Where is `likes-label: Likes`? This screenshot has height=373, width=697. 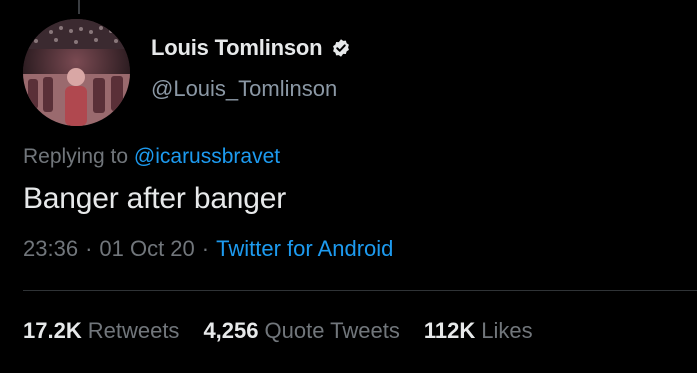 likes-label: Likes is located at coordinates (507, 330).